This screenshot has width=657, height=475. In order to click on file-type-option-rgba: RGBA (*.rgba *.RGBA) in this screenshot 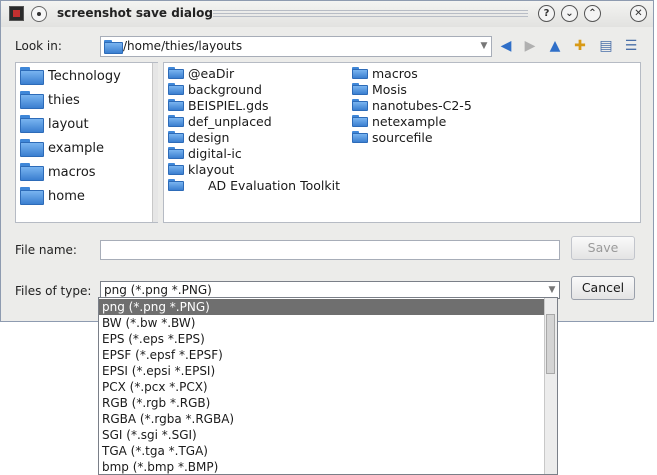, I will do `click(322, 419)`.